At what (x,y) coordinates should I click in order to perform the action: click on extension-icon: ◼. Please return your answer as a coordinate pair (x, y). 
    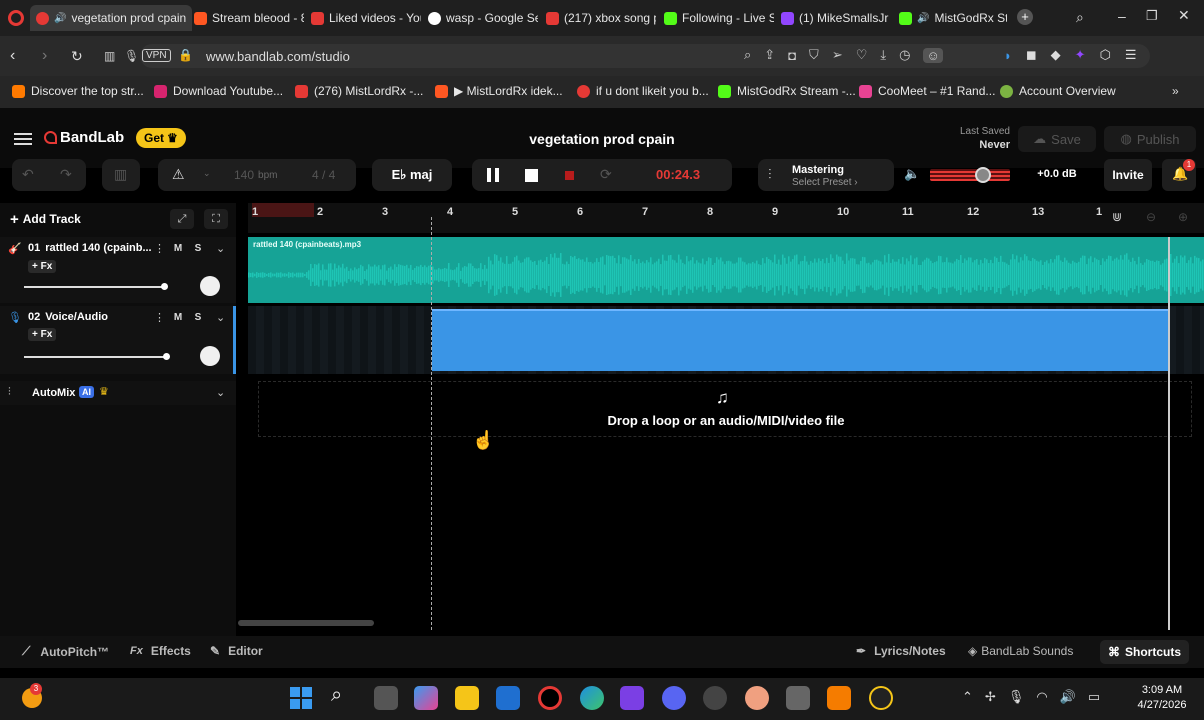
    Looking at the image, I should click on (1031, 55).